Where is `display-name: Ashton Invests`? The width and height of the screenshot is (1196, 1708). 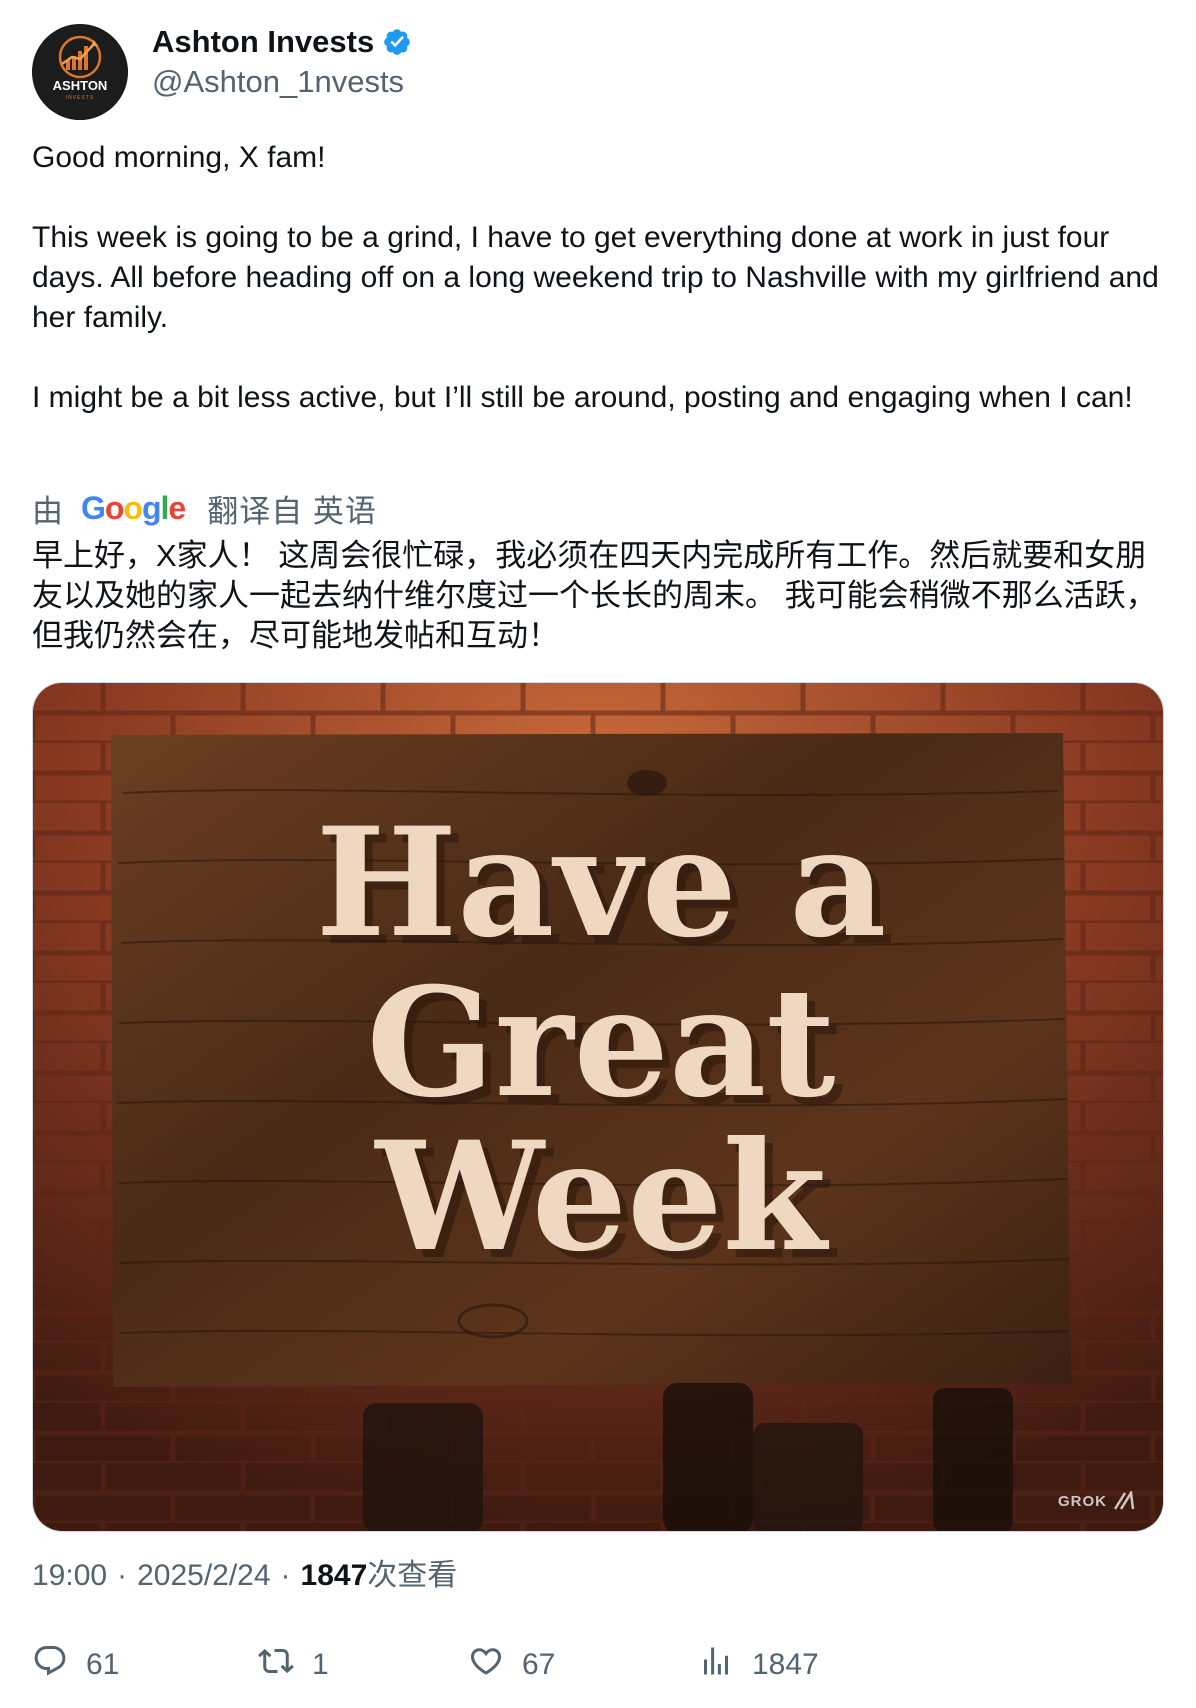
display-name: Ashton Invests is located at coordinates (263, 42).